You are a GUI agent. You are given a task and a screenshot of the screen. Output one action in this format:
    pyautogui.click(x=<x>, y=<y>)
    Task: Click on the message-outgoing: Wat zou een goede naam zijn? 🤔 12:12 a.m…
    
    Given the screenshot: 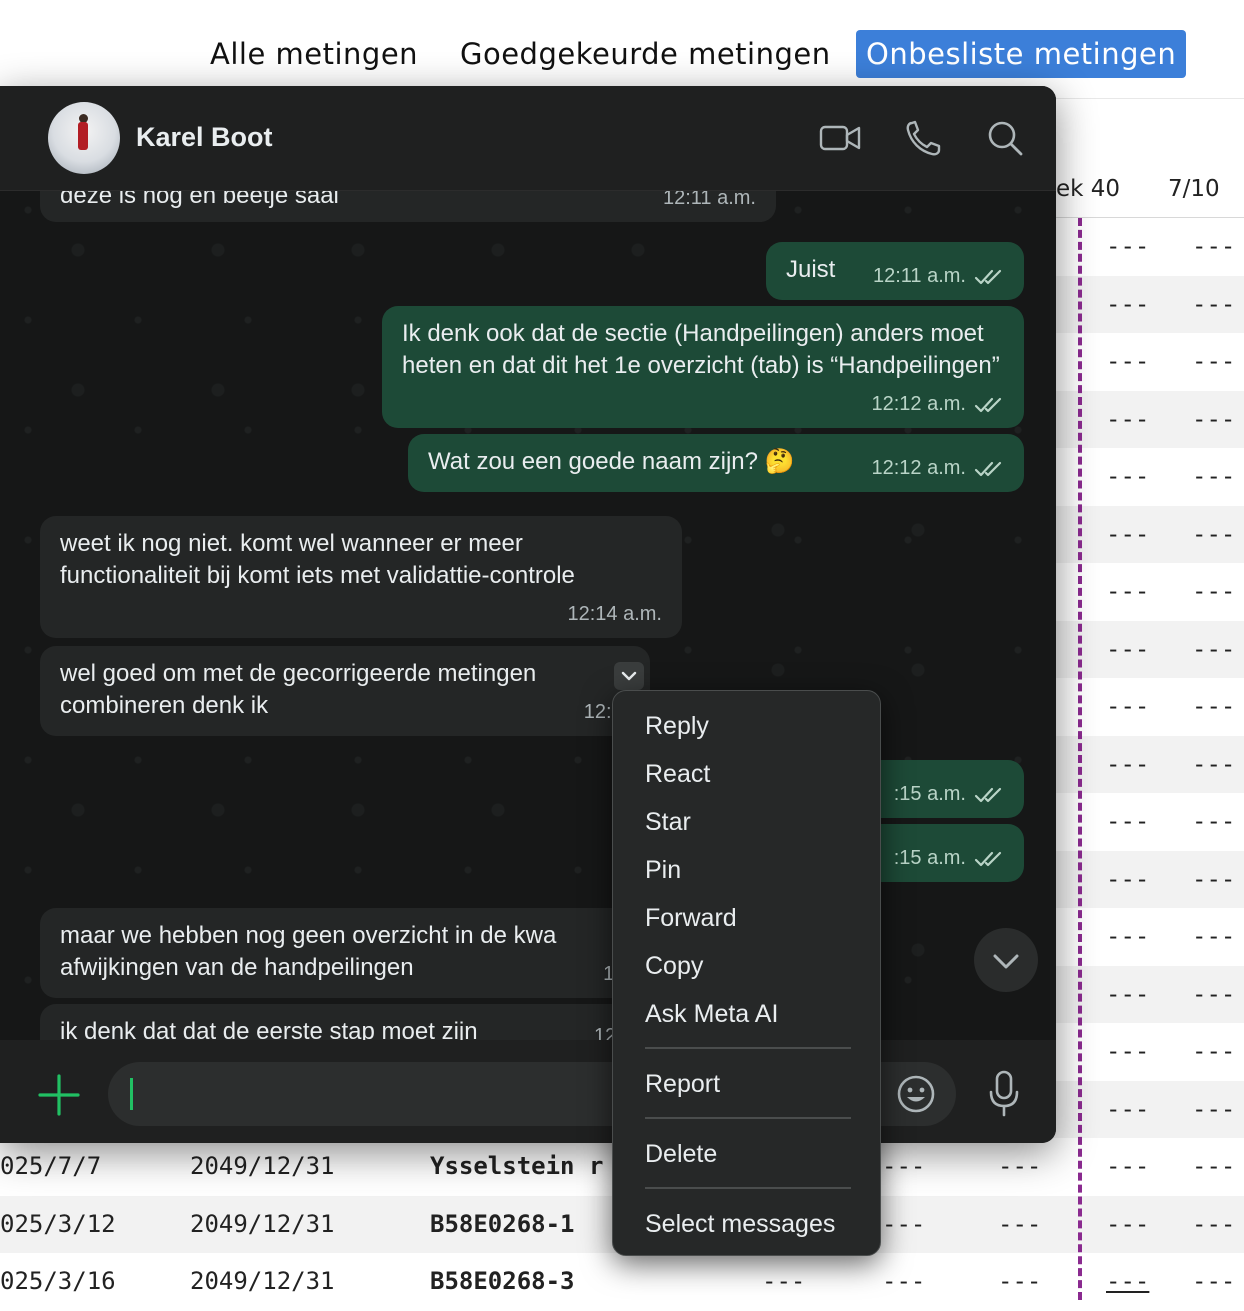 What is the action you would take?
    pyautogui.click(x=716, y=463)
    